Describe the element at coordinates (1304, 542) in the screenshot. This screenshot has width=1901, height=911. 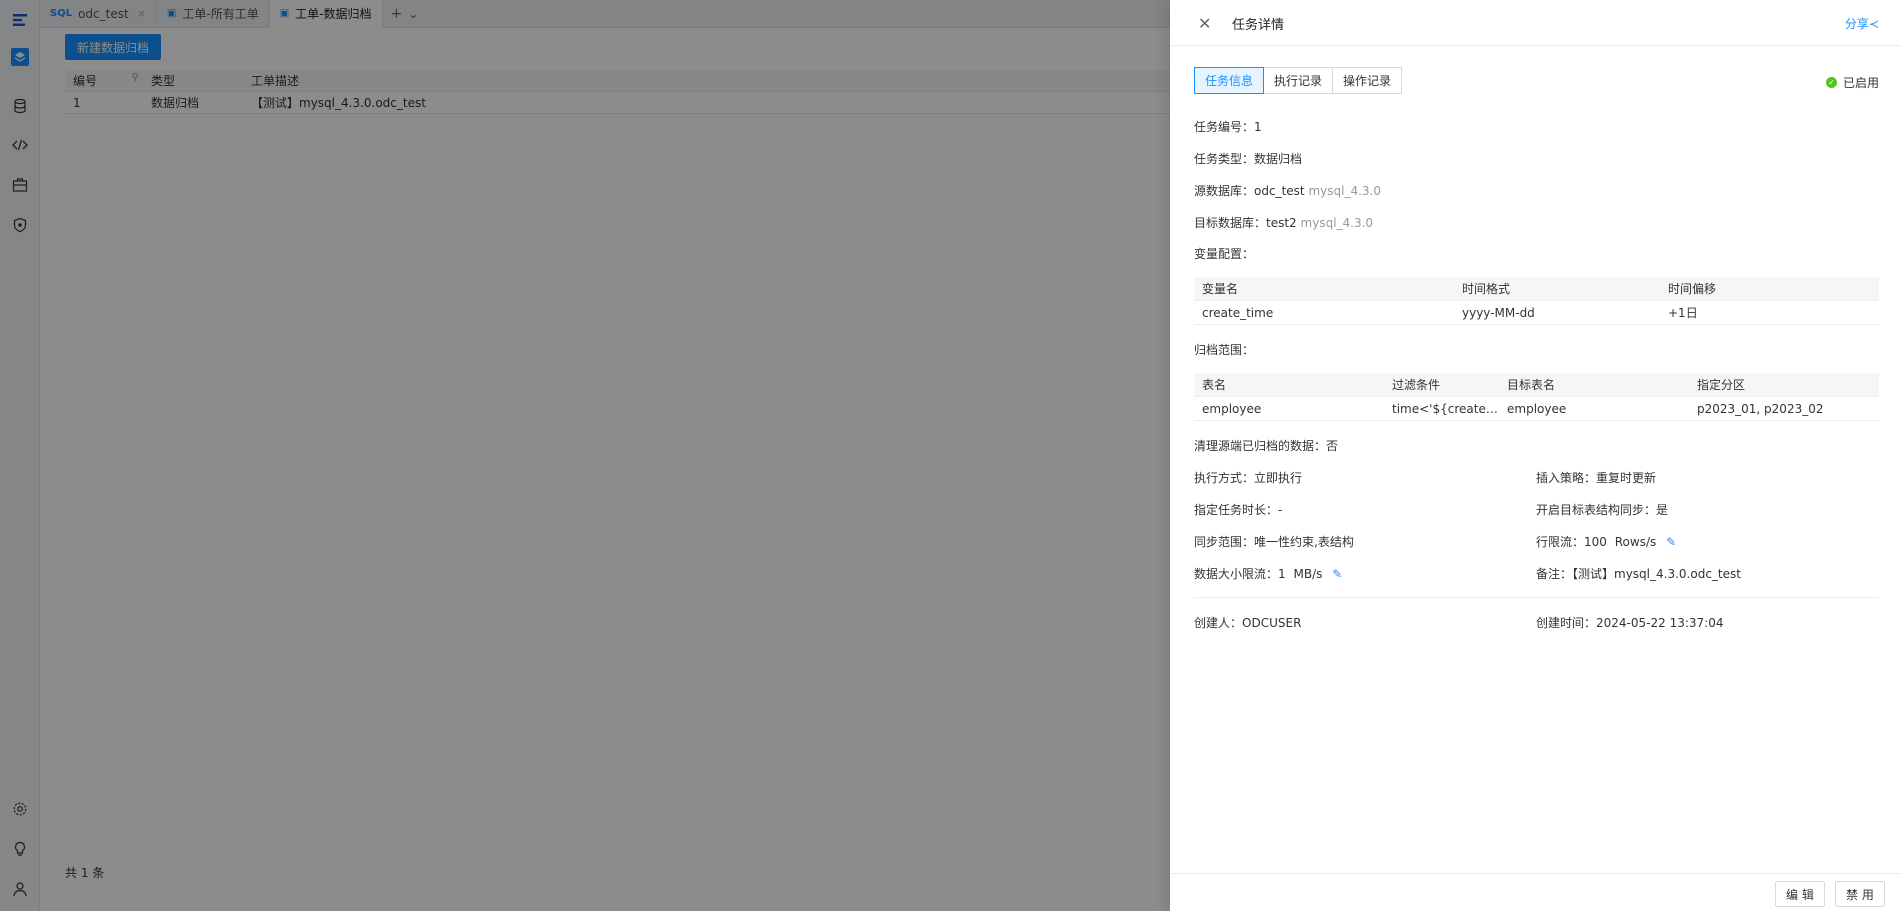
I see `field-value: 唯一性约束,表结构` at that location.